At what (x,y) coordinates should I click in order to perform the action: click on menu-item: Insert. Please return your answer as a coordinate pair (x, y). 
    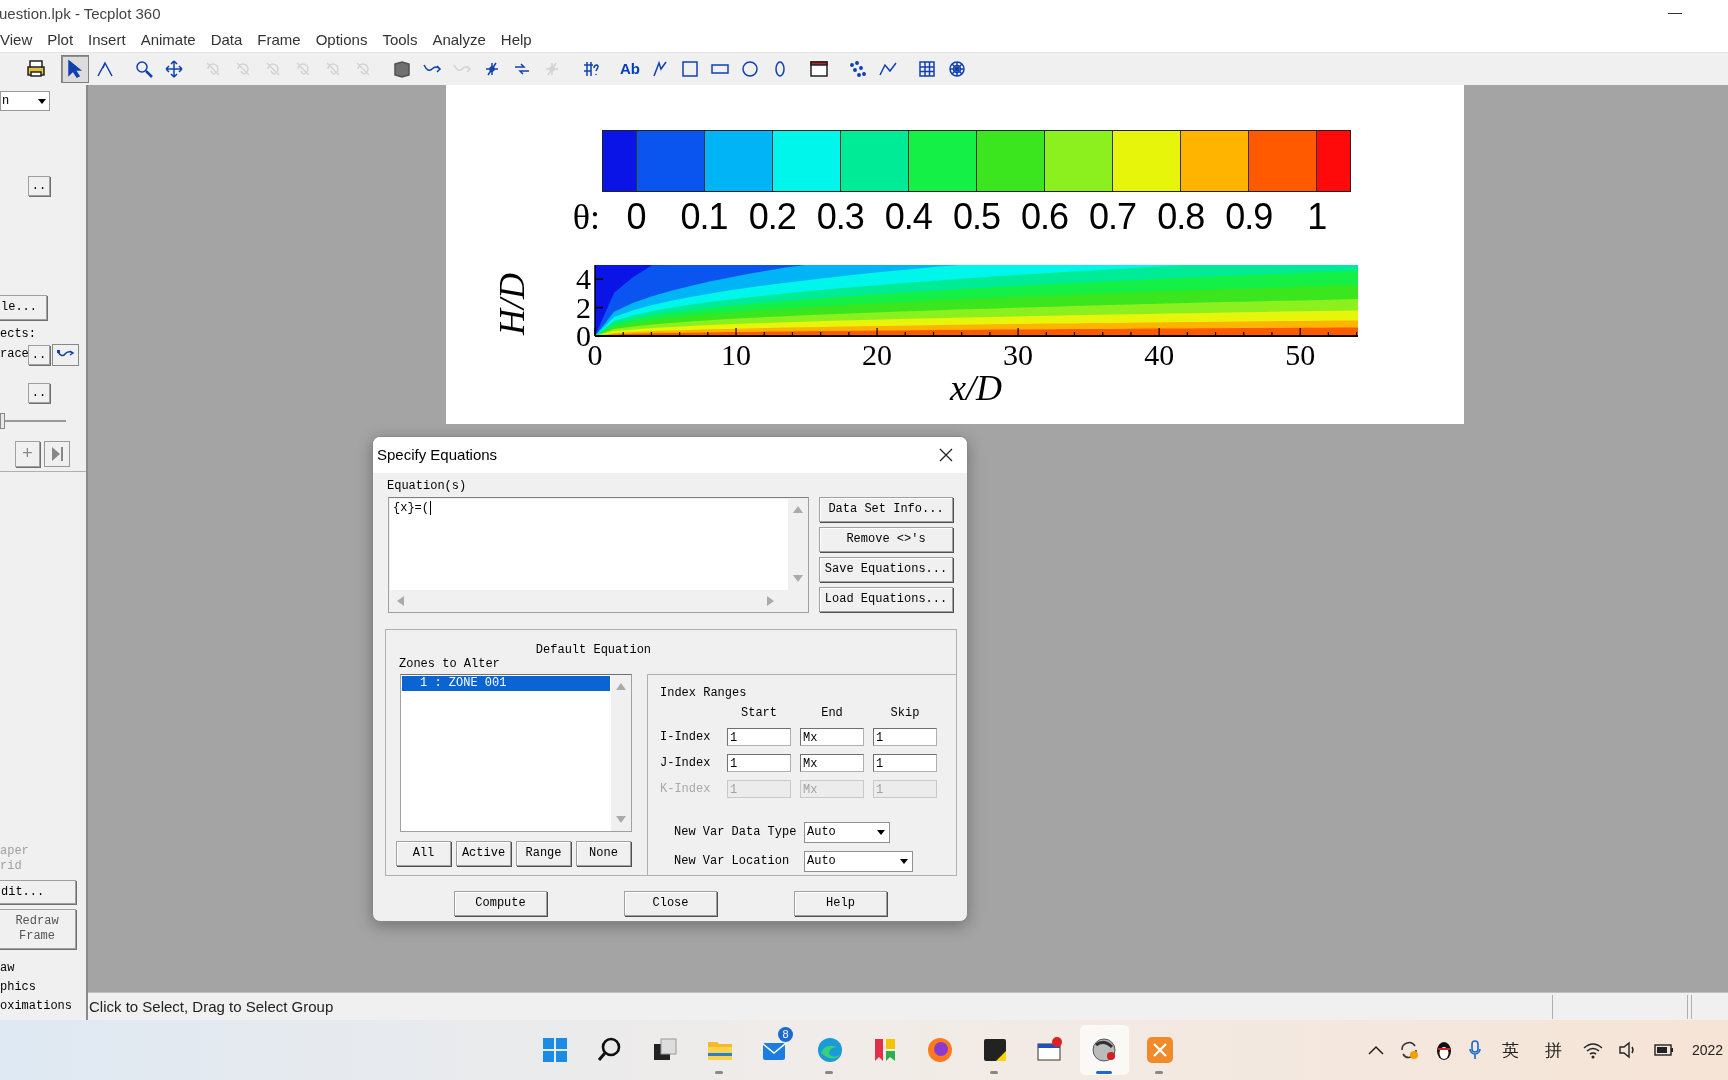
    Looking at the image, I should click on (107, 40).